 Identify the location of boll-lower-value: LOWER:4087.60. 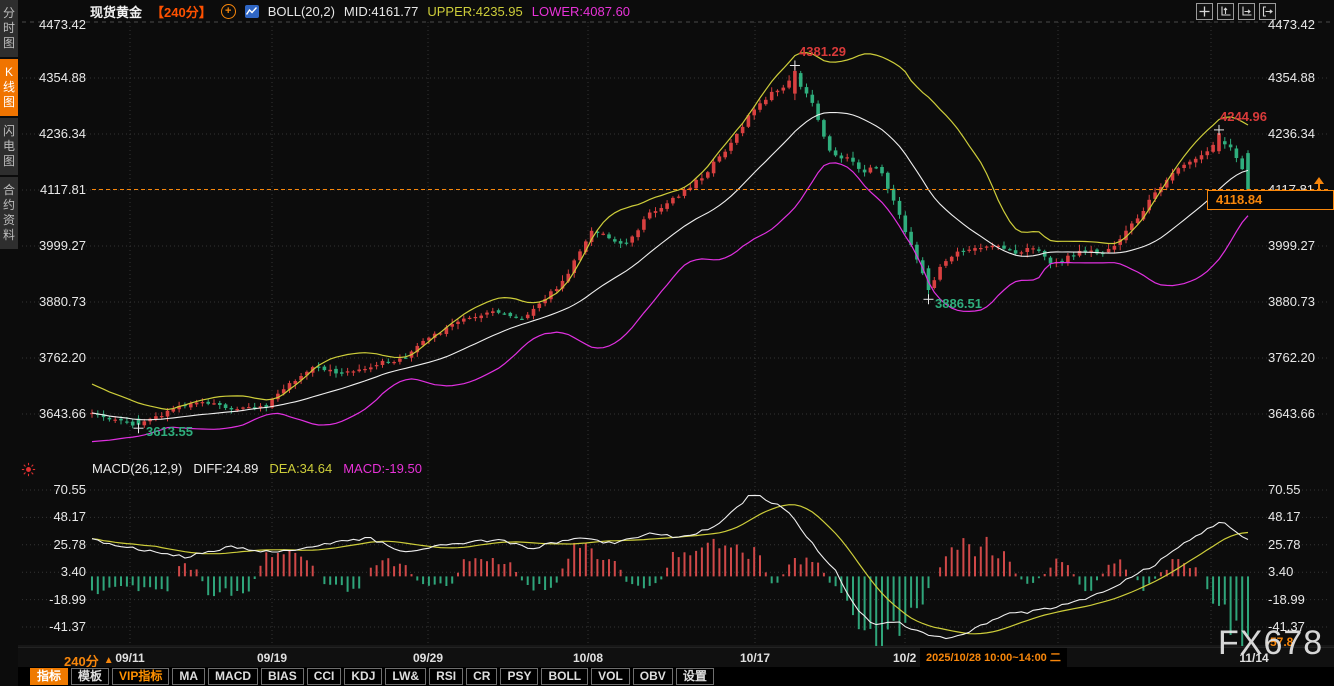
(581, 11).